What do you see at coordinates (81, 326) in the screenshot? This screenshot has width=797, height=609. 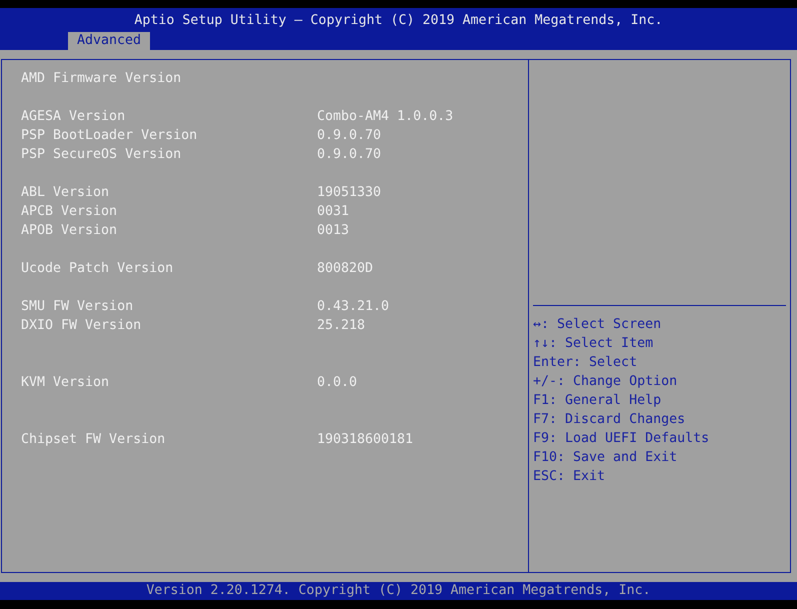 I see `setting-label: DXIO FW Version` at bounding box center [81, 326].